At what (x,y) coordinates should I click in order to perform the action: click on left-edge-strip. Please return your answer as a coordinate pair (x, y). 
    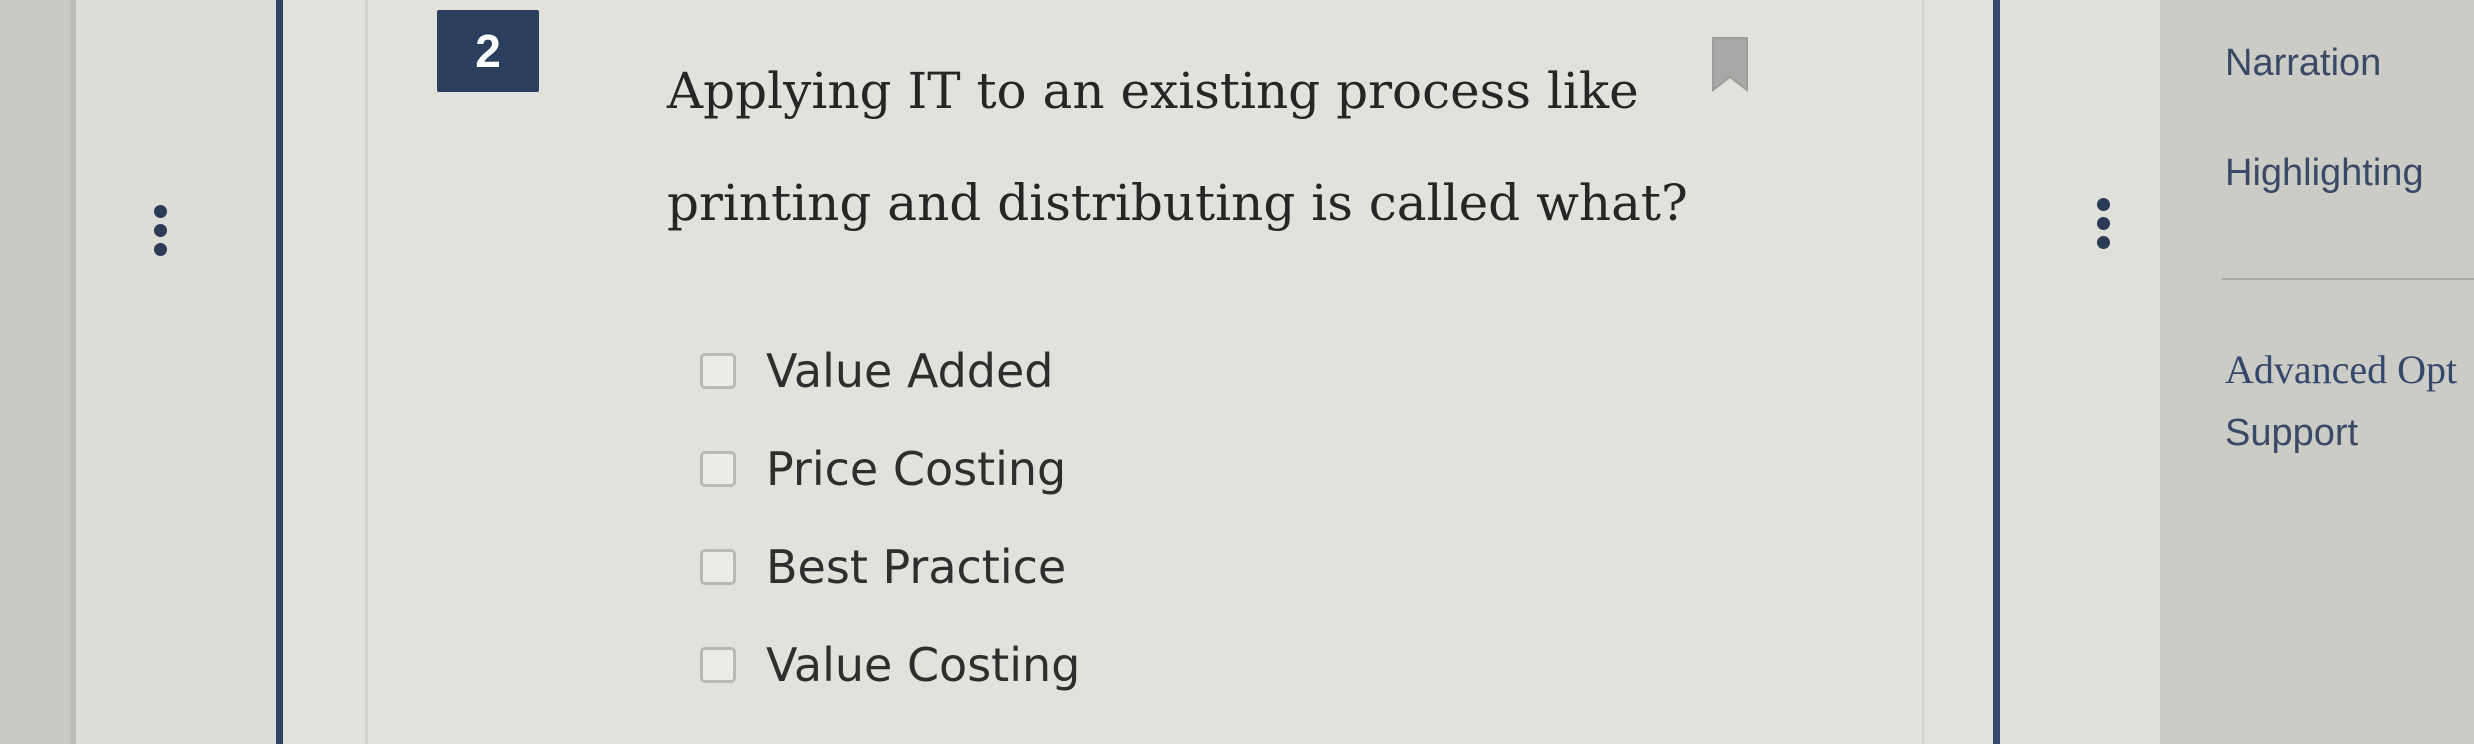
    Looking at the image, I should click on (35, 372).